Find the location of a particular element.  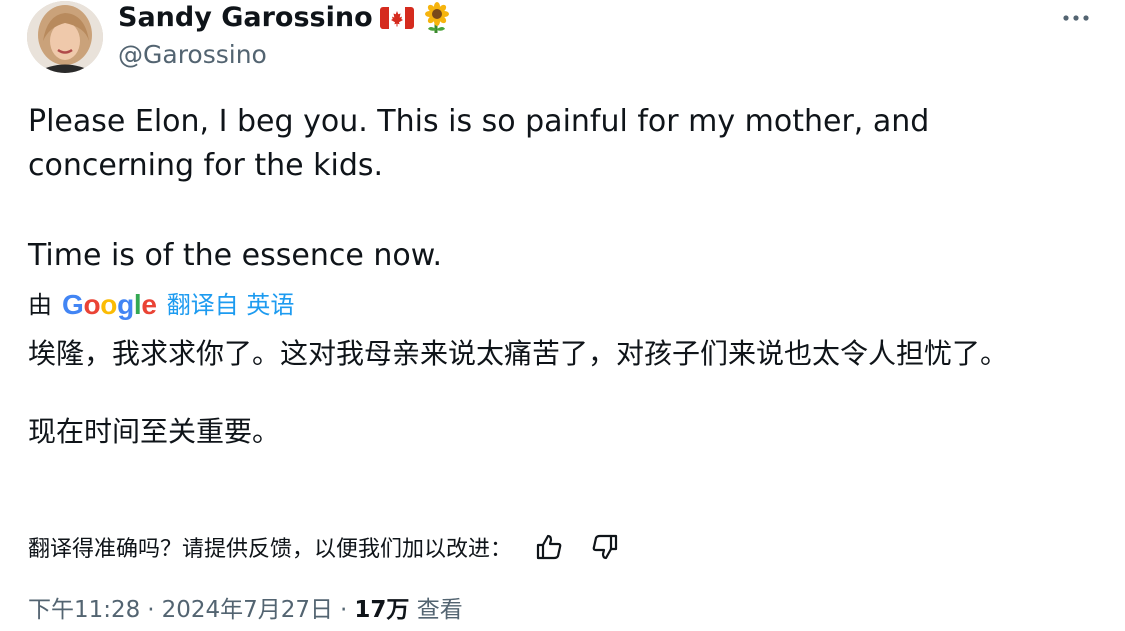

translation-attribution: 由 Google 翻译自 英语 is located at coordinates (161, 305).